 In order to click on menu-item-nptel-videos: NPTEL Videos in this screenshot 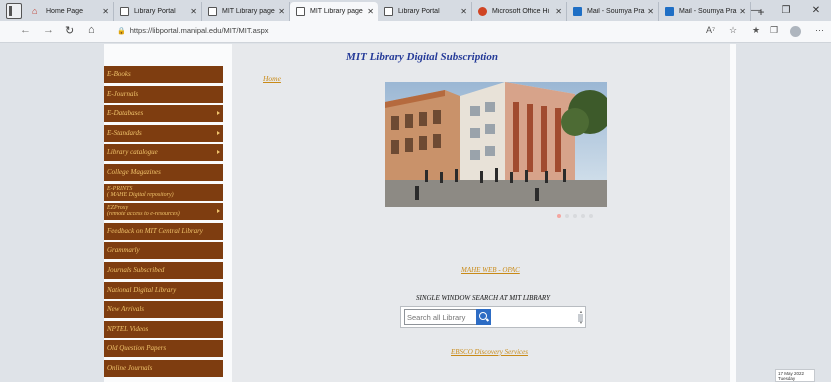, I will do `click(163, 329)`.